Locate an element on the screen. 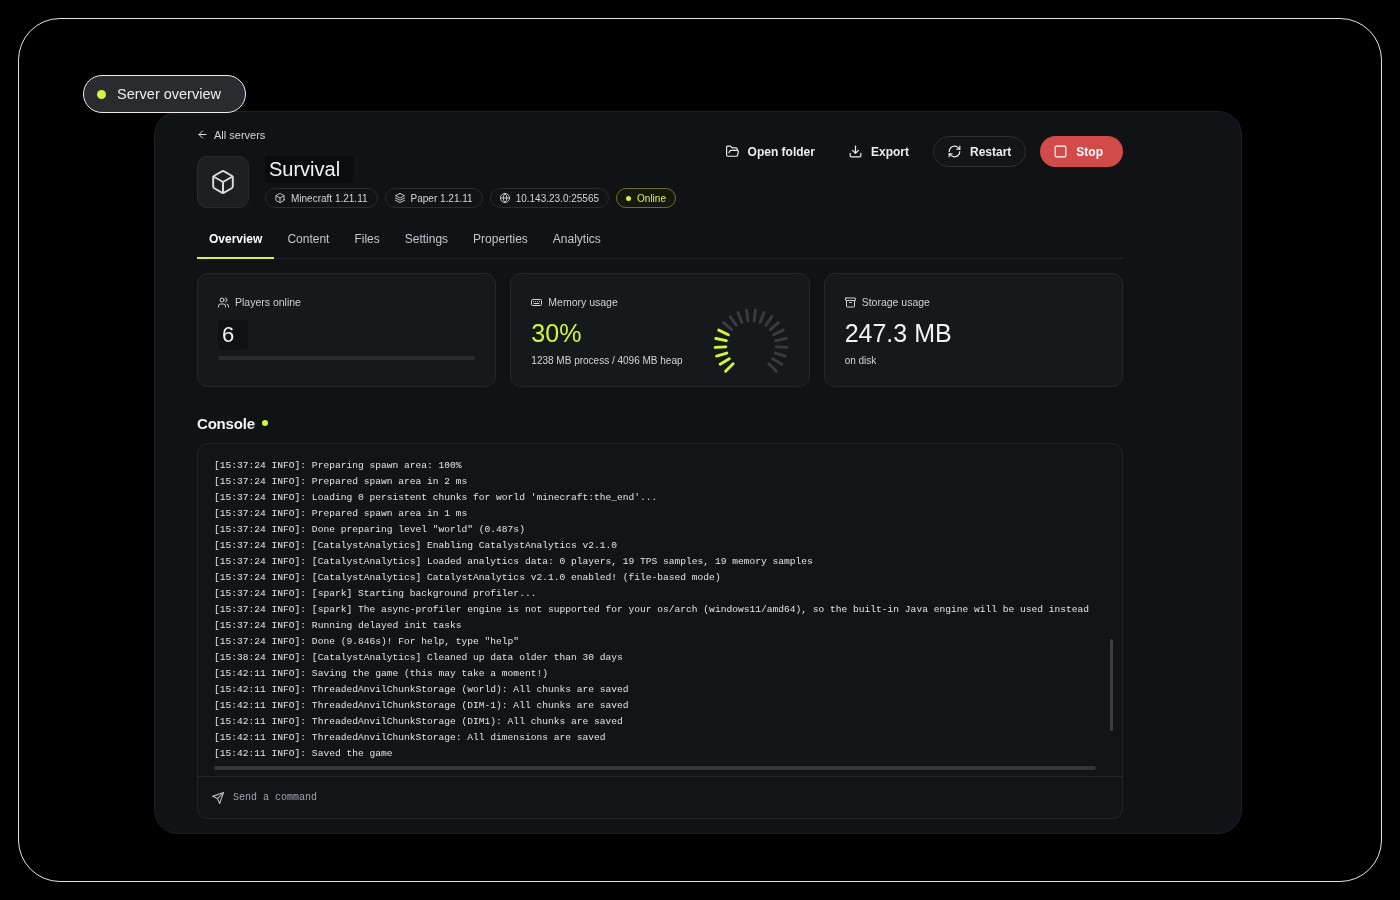  stop-button: Stop is located at coordinates (1081, 151).